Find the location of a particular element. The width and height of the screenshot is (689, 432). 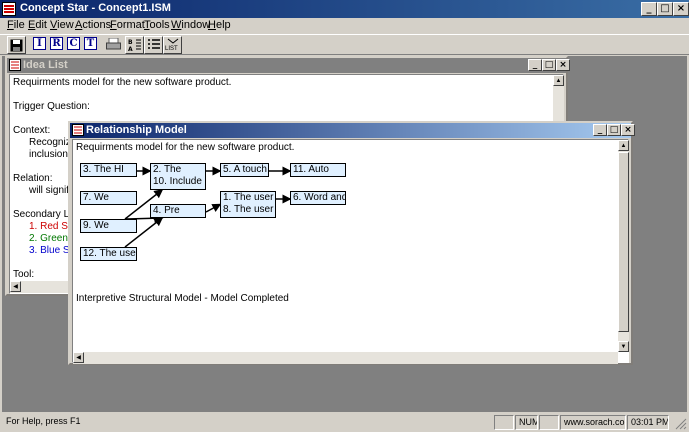

sort-button: BA is located at coordinates (134, 45).